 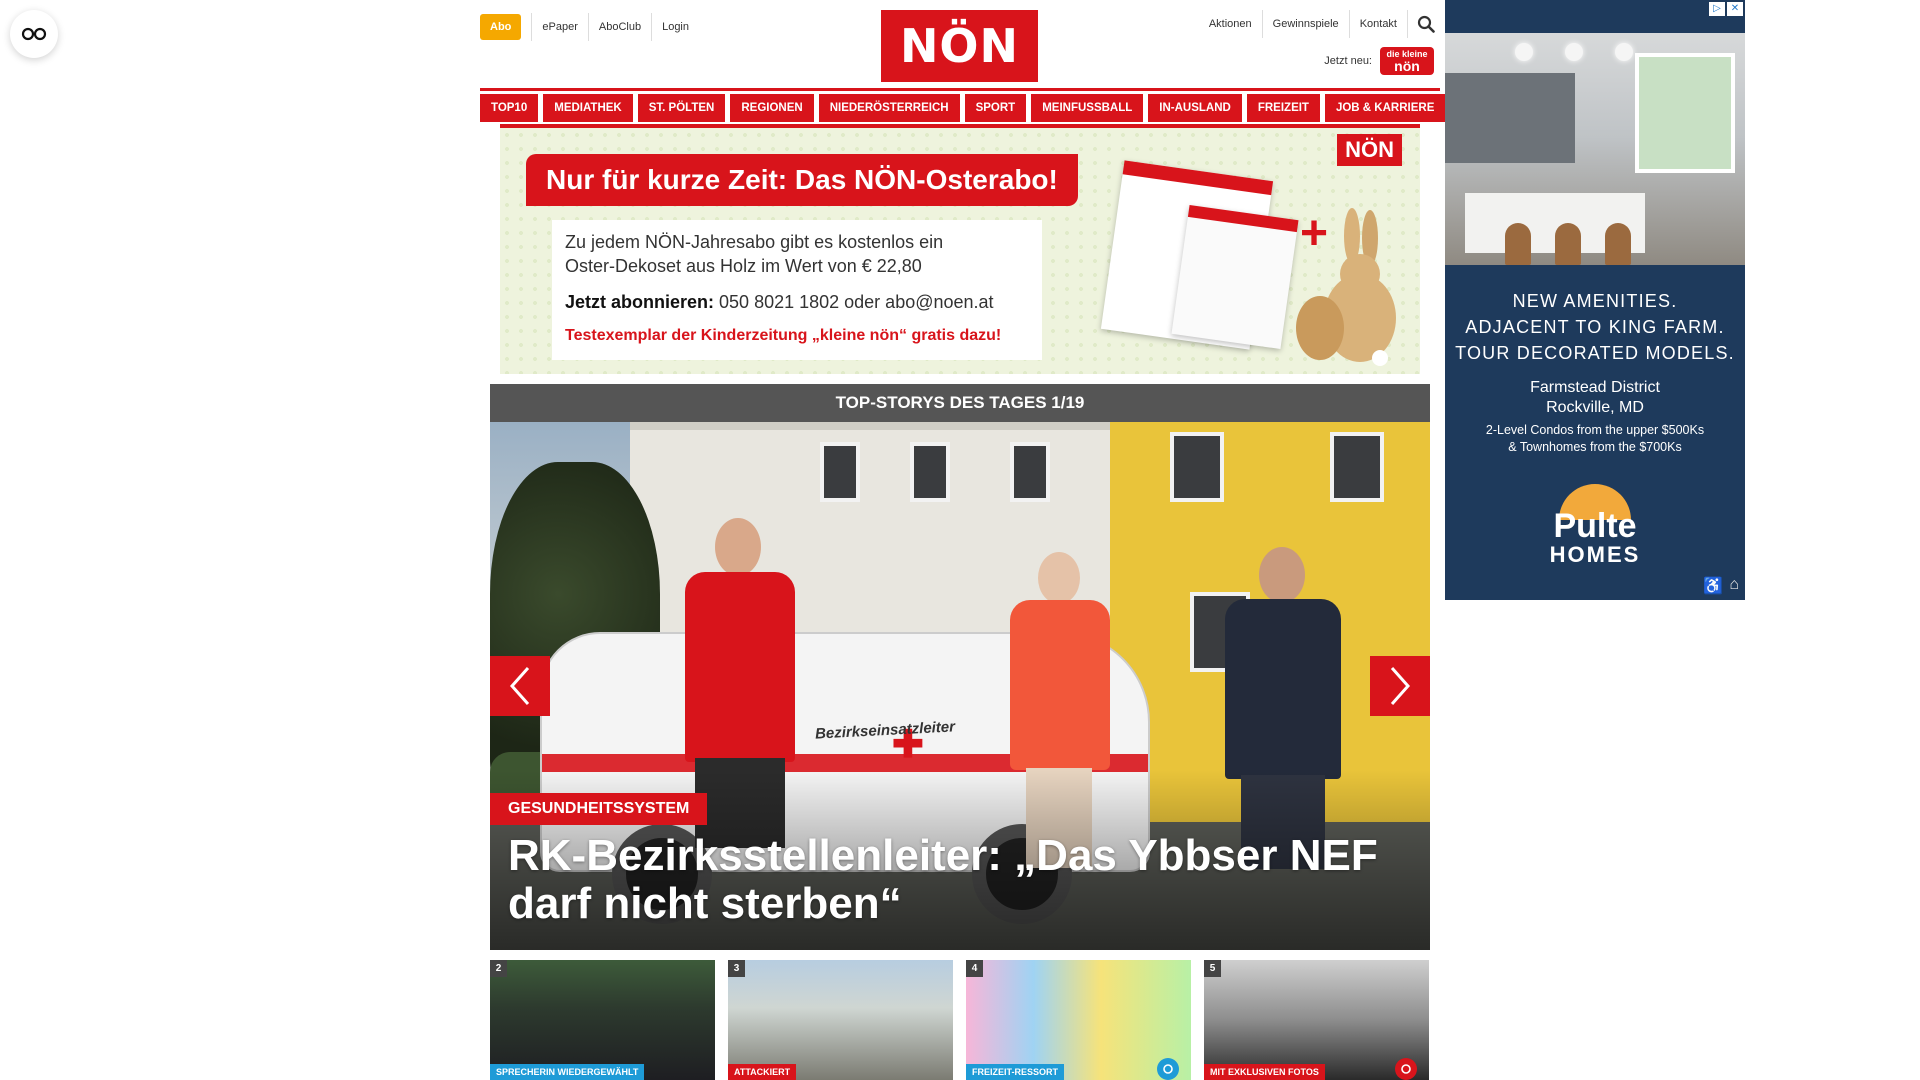 What do you see at coordinates (1595, 353) in the screenshot?
I see `ad-headline-line: TOUR DECORATED MODELS.` at bounding box center [1595, 353].